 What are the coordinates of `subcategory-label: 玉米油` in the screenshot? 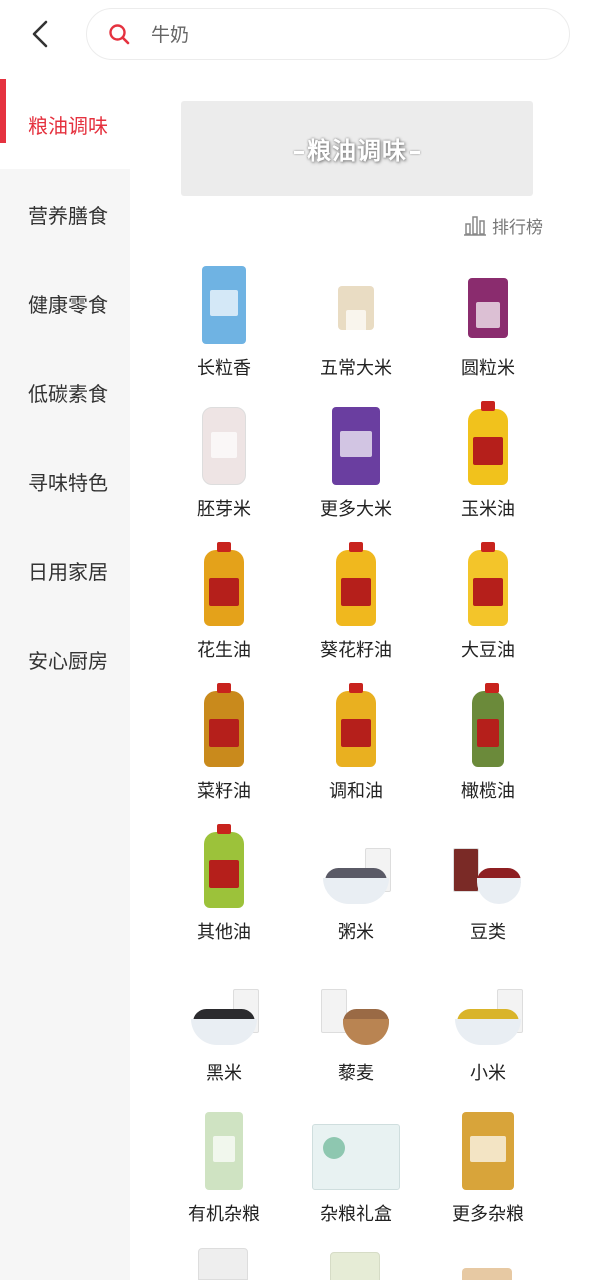 It's located at (488, 509).